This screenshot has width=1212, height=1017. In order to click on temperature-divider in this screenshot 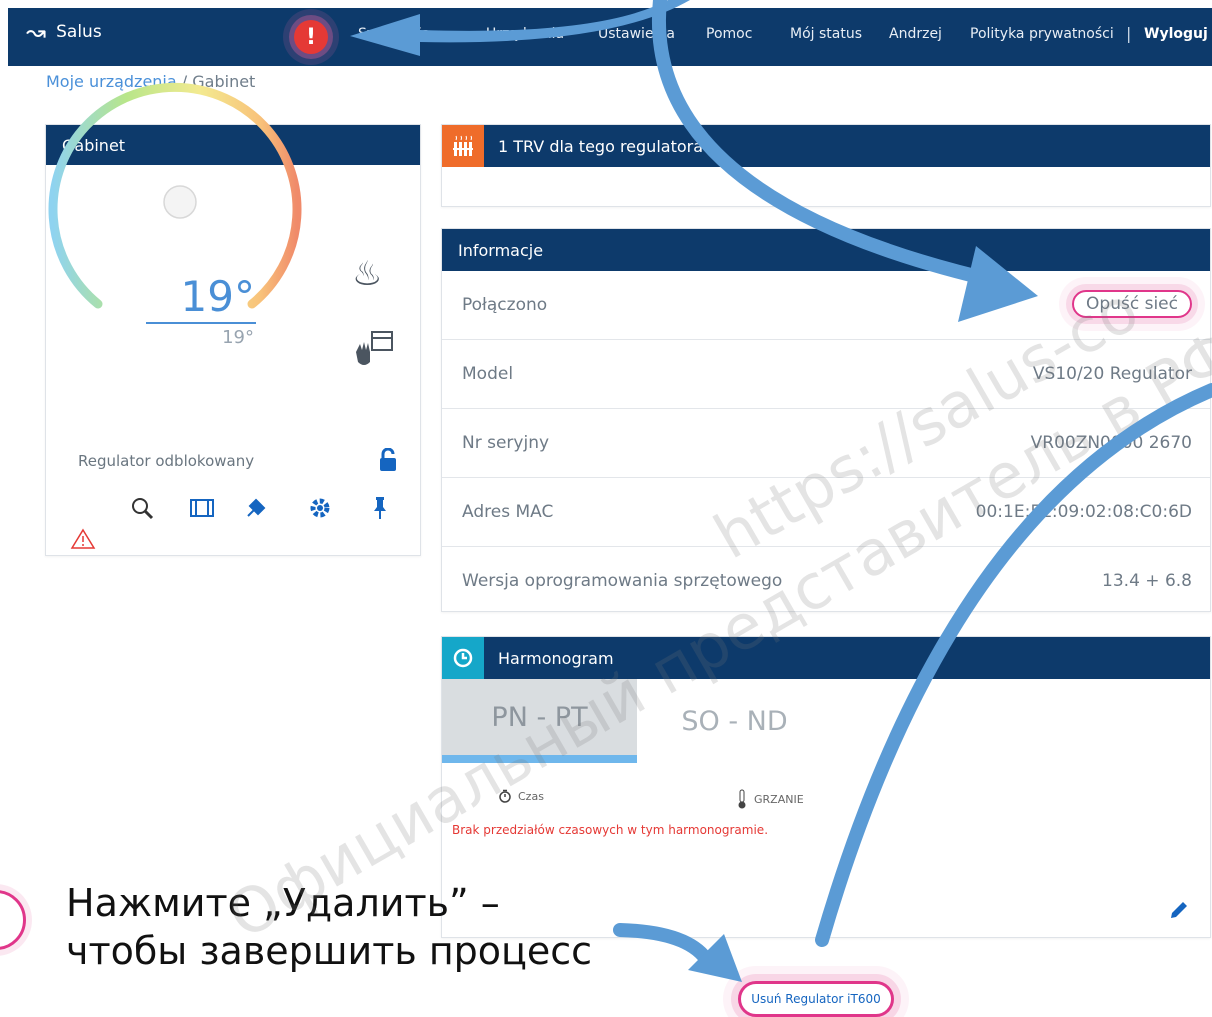, I will do `click(201, 323)`.